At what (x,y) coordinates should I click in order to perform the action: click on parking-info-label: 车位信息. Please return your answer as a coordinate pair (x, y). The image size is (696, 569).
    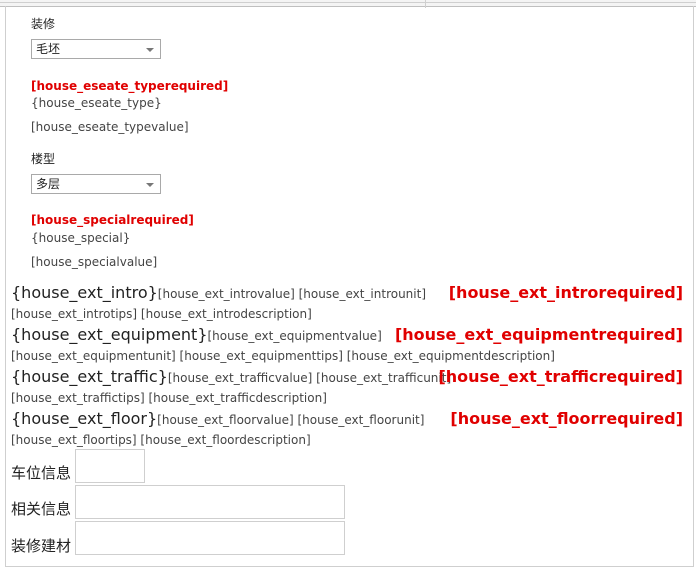
    Looking at the image, I should click on (41, 473).